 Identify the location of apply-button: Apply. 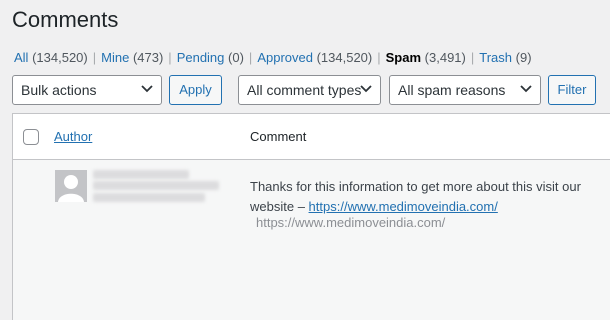
(195, 90).